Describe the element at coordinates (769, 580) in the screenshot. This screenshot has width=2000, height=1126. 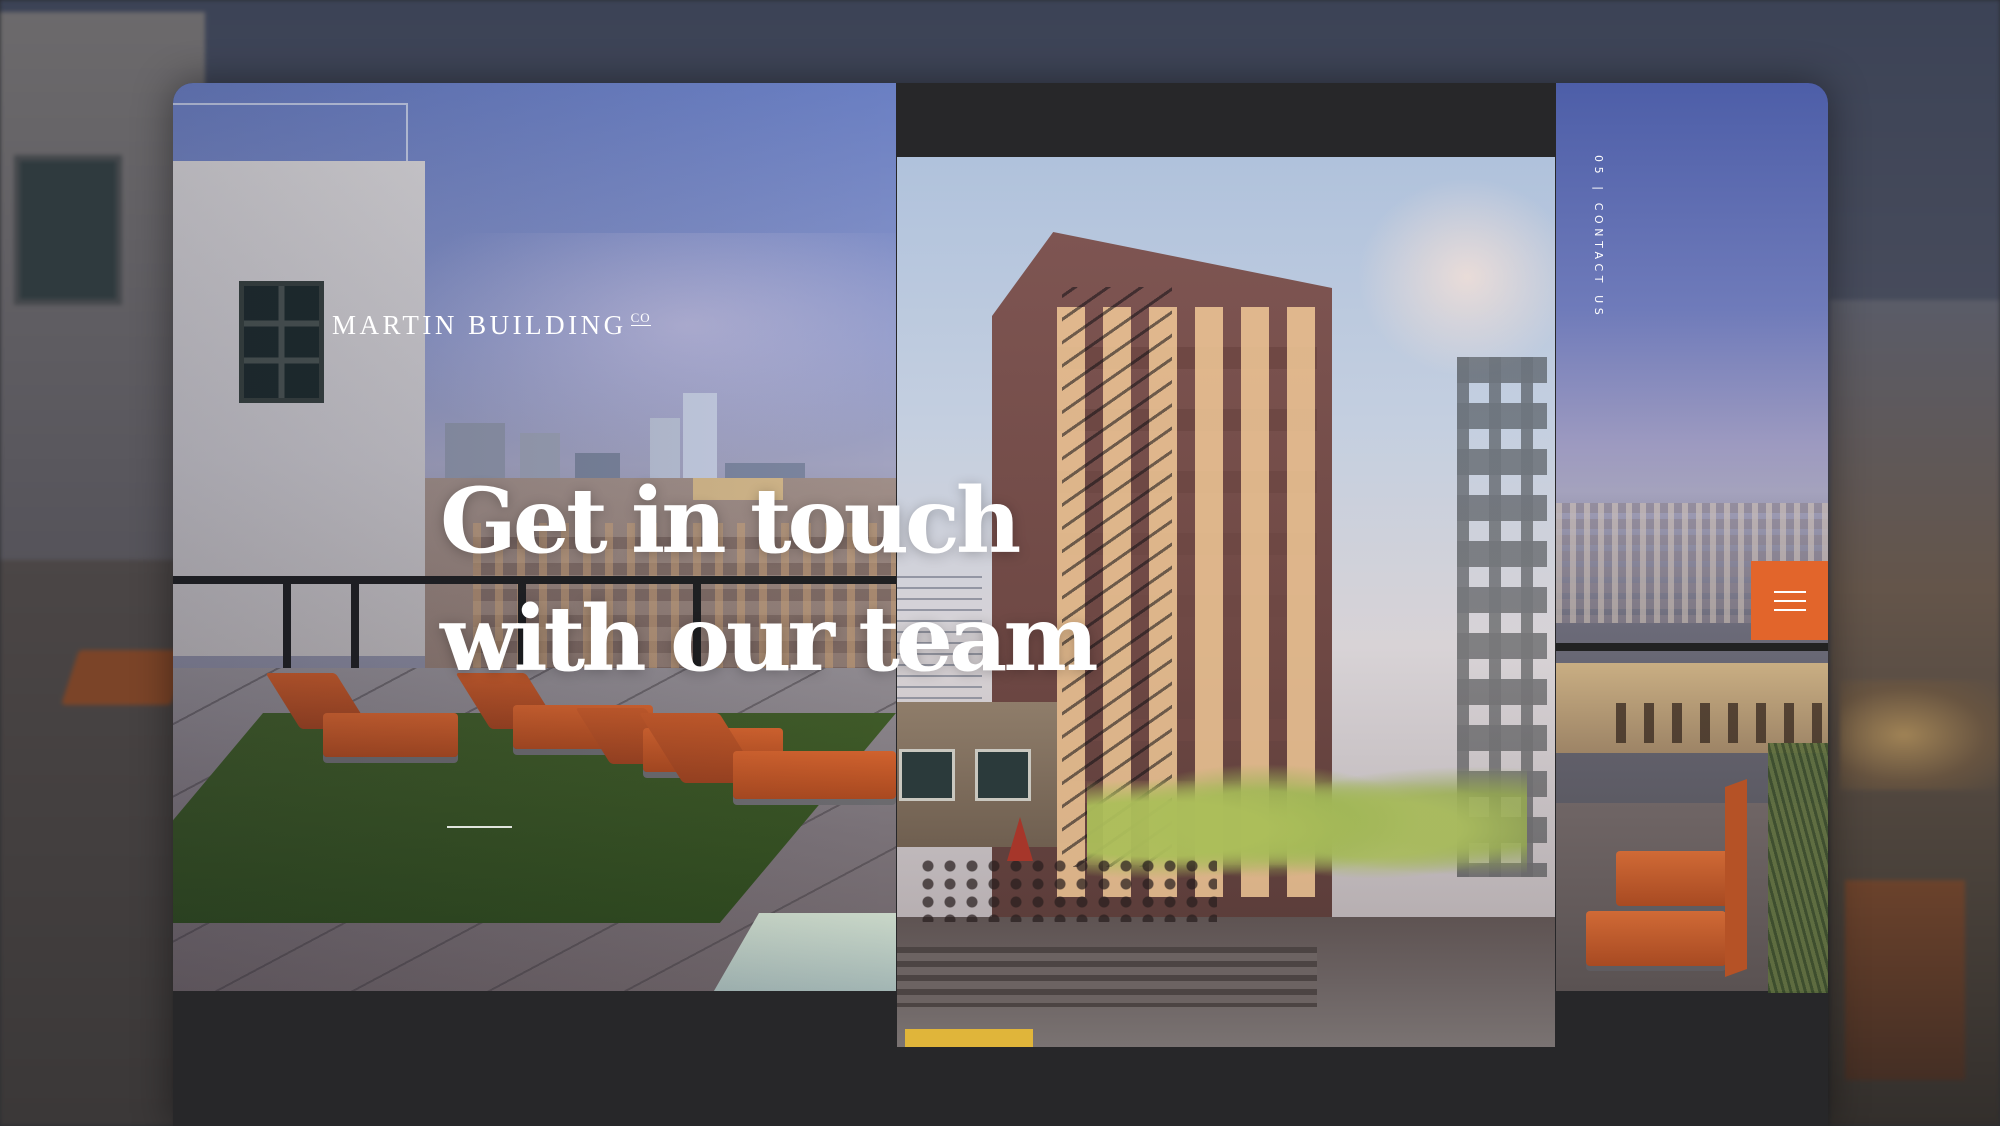
I see `page-headline: Get in touch with our team` at that location.